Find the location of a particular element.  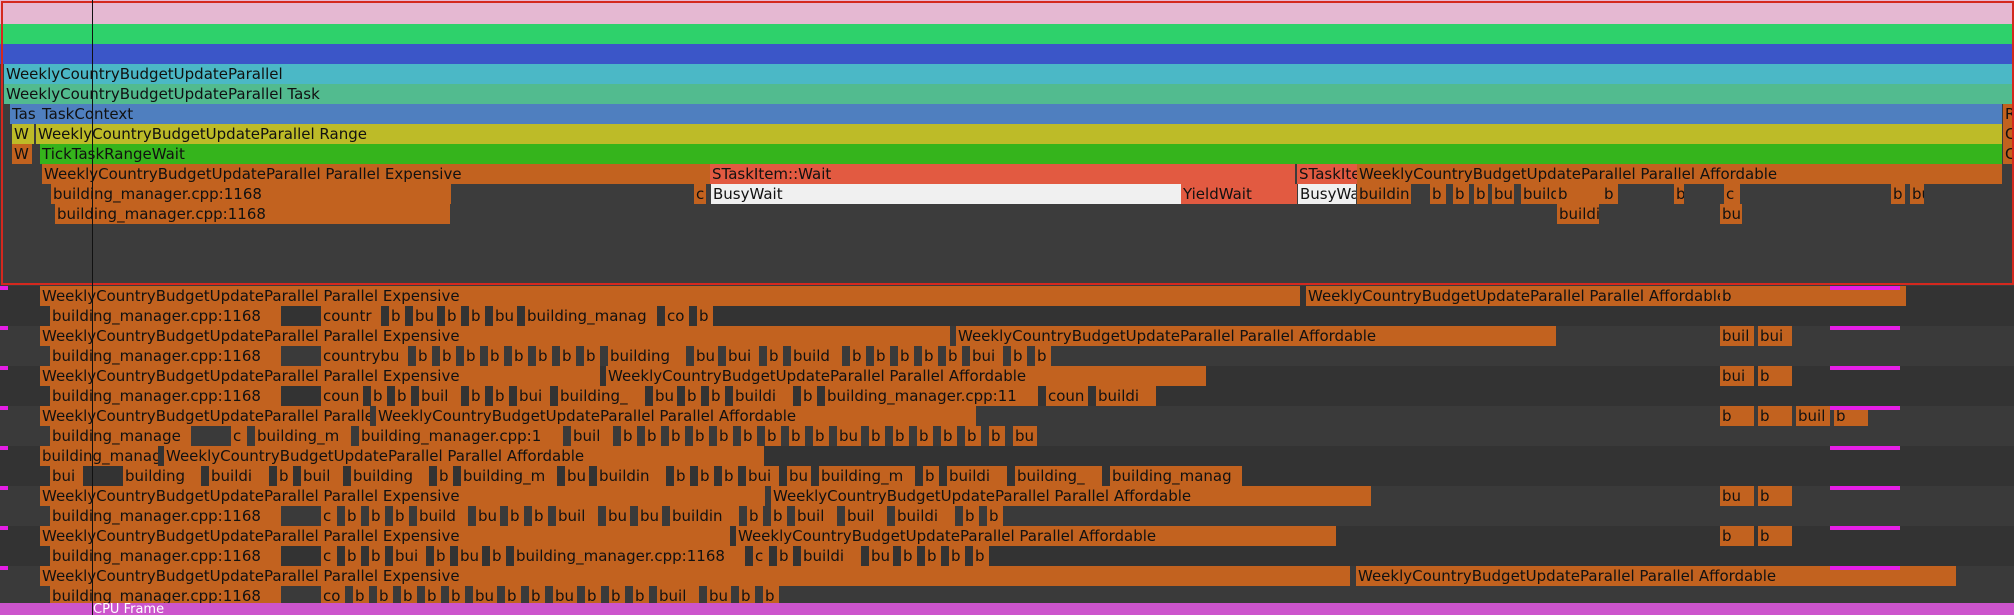

thread-row2-block: building_manager.cpp:11 is located at coordinates (931, 396).